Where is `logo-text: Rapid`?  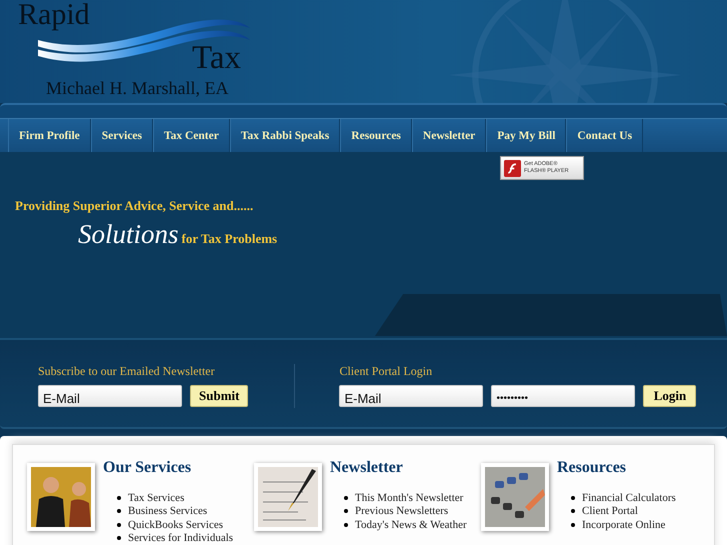 logo-text: Rapid is located at coordinates (54, 15).